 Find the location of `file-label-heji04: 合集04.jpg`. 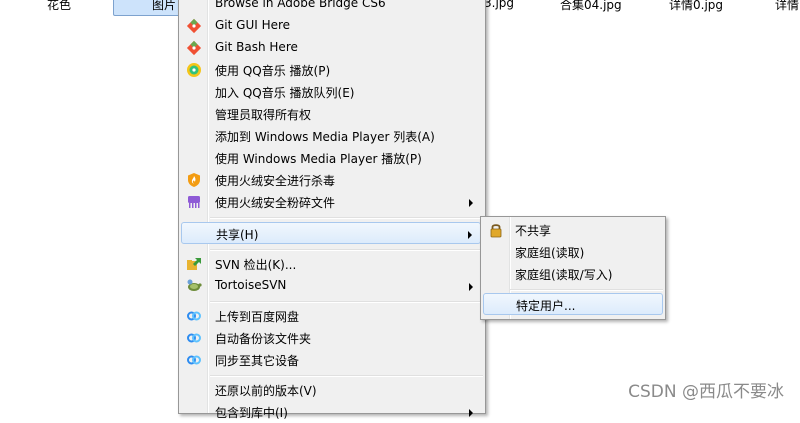

file-label-heji04: 合集04.jpg is located at coordinates (591, 6).